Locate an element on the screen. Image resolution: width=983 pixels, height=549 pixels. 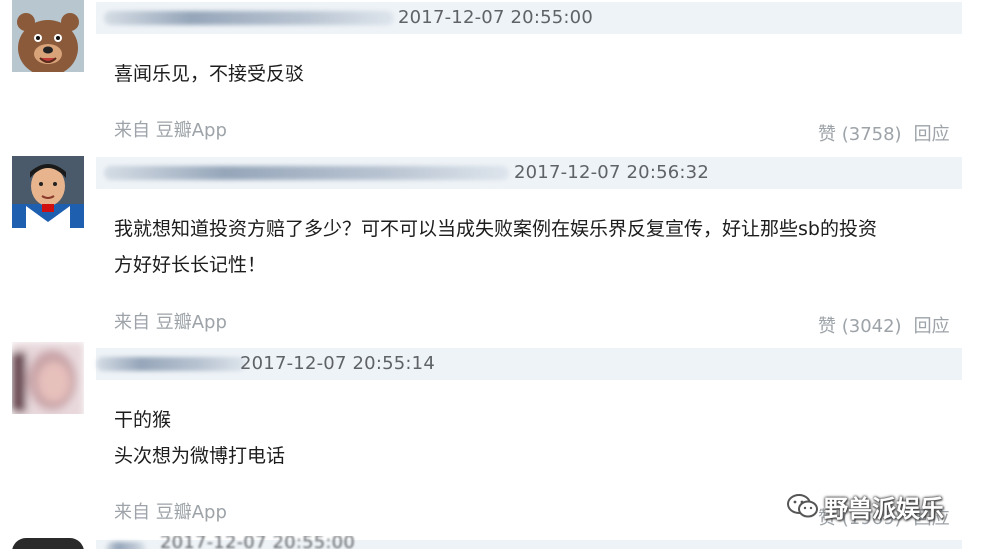
comment-actions: 赞 (3042) 回应 is located at coordinates (884, 325).